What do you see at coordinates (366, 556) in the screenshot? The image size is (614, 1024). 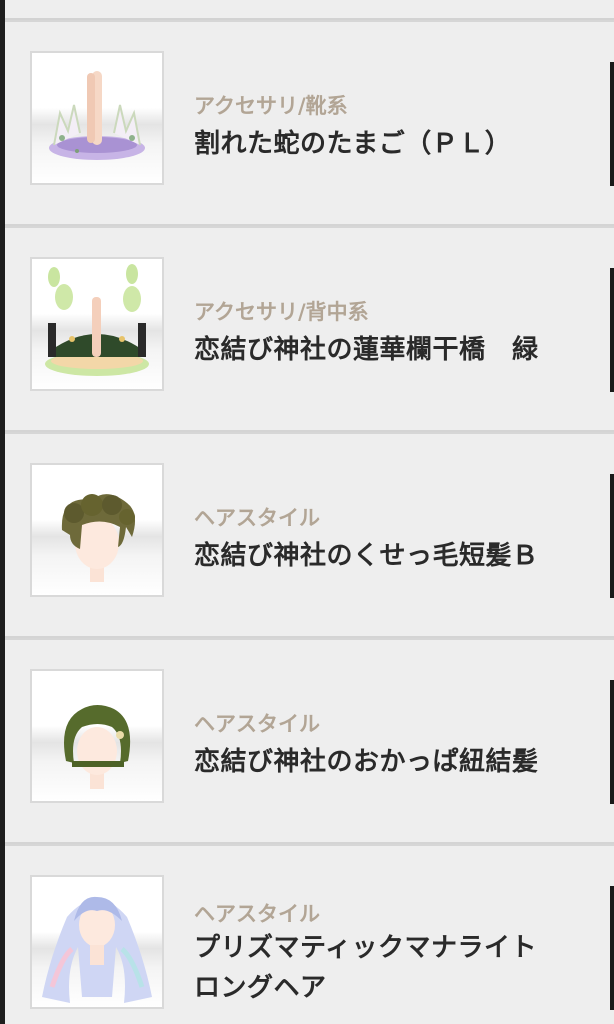 I see `item-title: 恋結び神社のくせっ毛短髪Ｂ` at bounding box center [366, 556].